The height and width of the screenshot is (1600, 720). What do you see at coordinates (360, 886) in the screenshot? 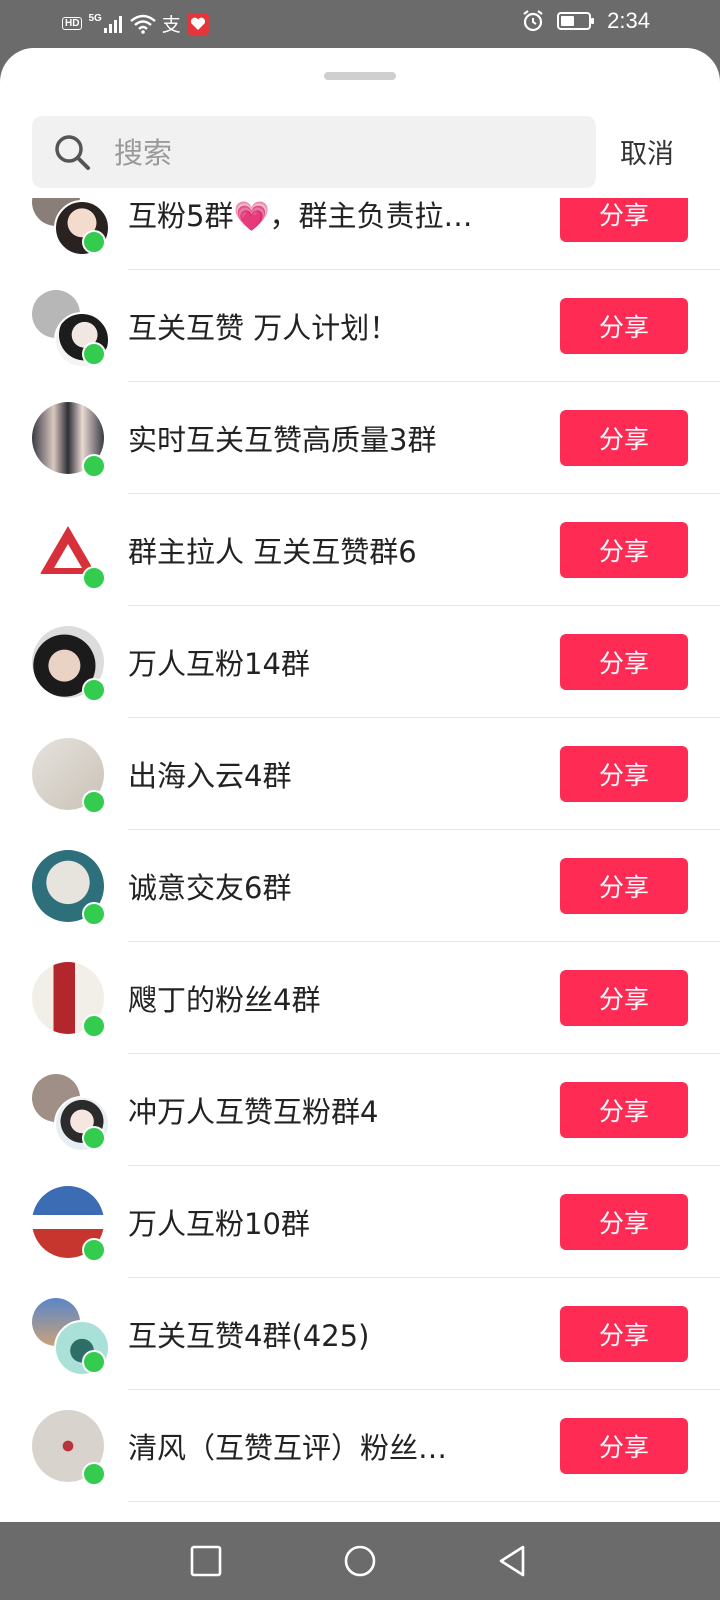
I see `group-row: 诚意交友6群 分享` at bounding box center [360, 886].